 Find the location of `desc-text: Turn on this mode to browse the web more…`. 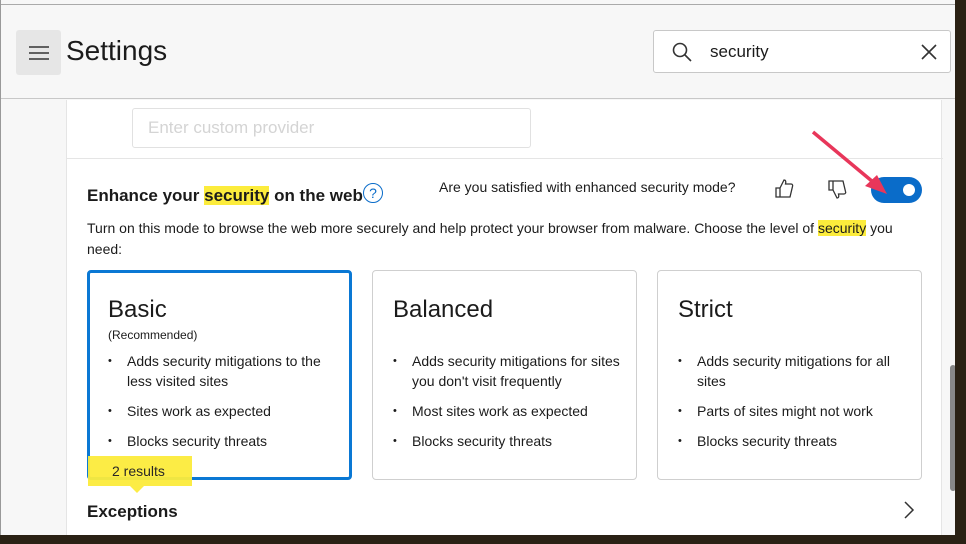

desc-text: Turn on this mode to browse the web more… is located at coordinates (452, 228).